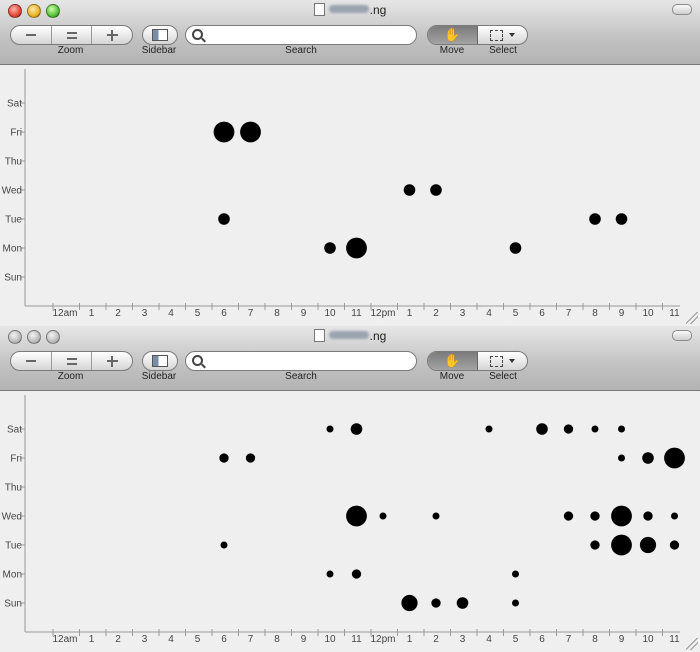 This screenshot has height=652, width=700. Describe the element at coordinates (197, 34) in the screenshot. I see `search-icon` at that location.